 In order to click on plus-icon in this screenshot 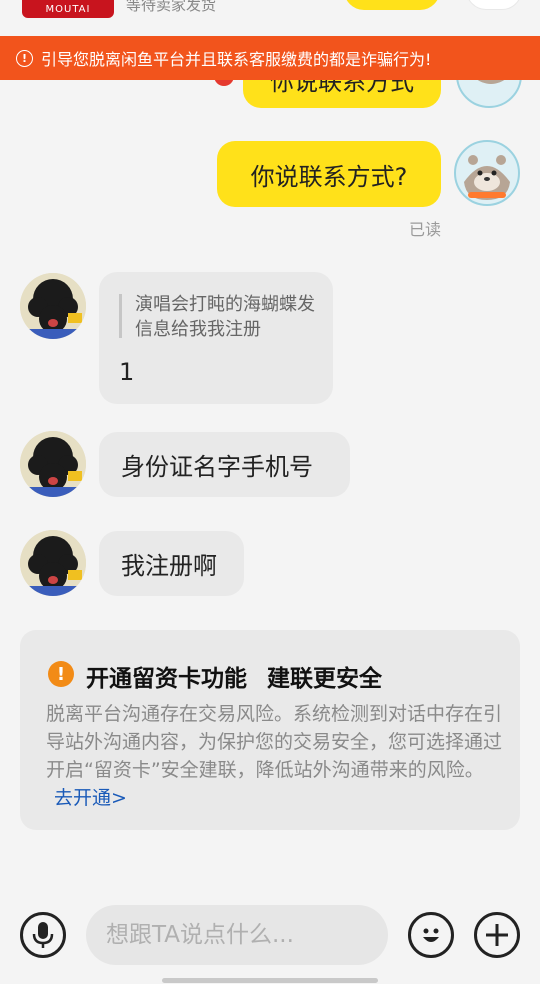, I will do `click(497, 935)`.